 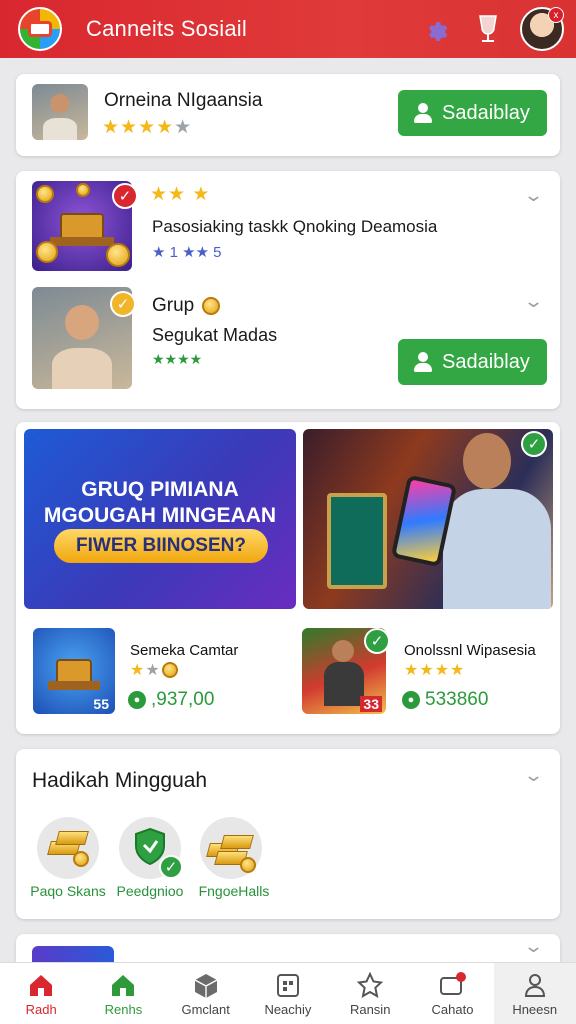 I want to click on task-stars-top: ★★ ★, so click(x=180, y=194).